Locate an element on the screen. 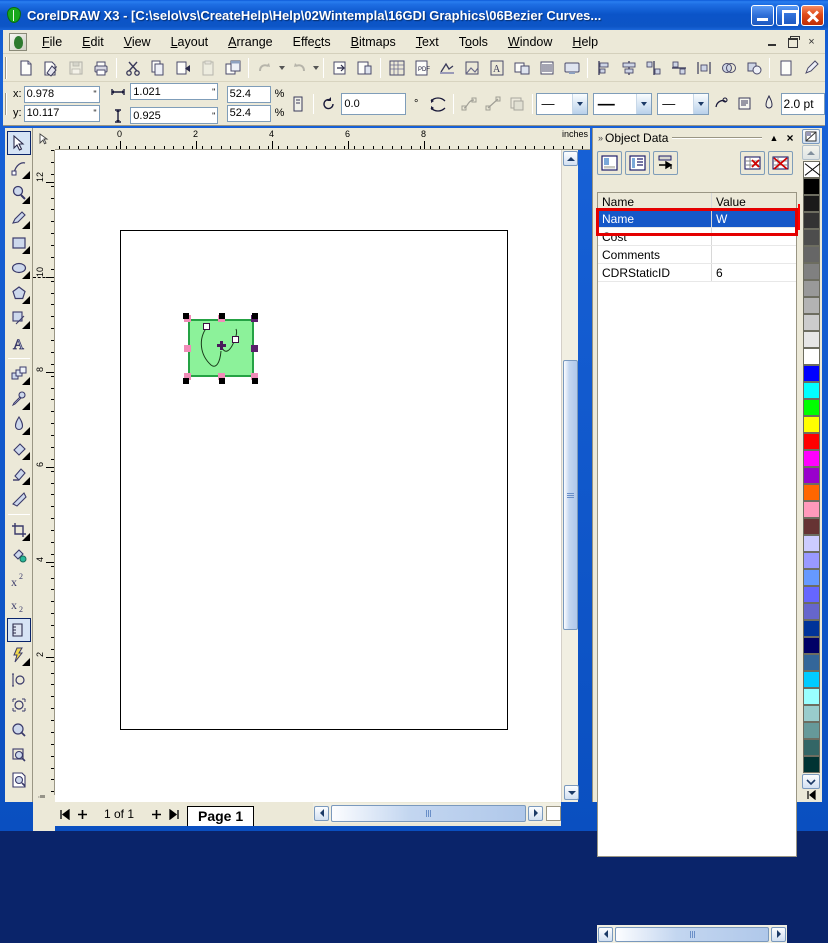  rotation-center-marker is located at coordinates (221, 345).